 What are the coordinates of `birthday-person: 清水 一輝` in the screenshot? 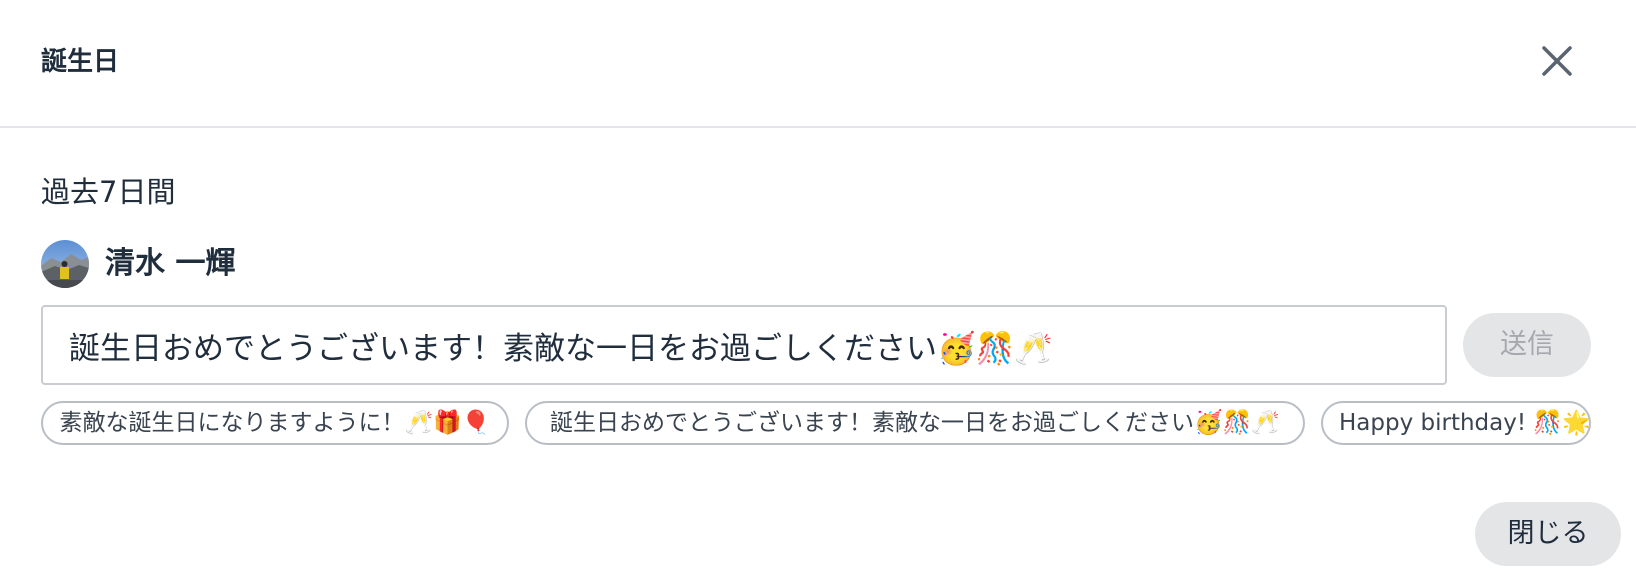 It's located at (138, 264).